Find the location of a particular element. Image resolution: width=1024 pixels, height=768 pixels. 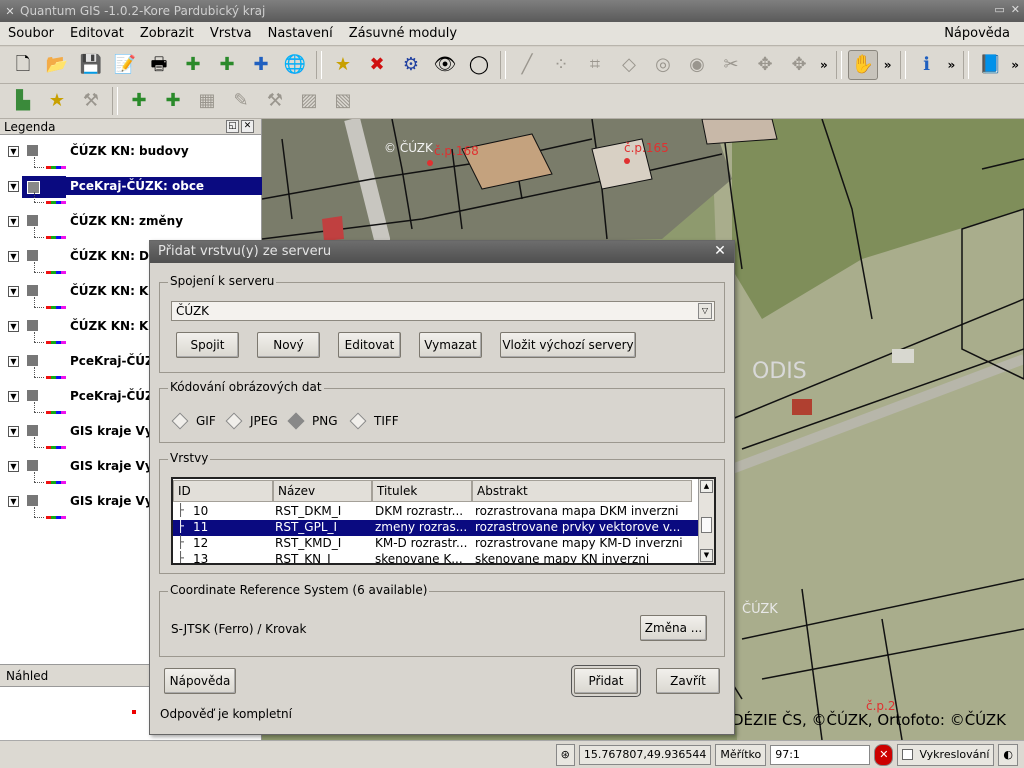

edit-connection-button: Editovat is located at coordinates (369, 345).